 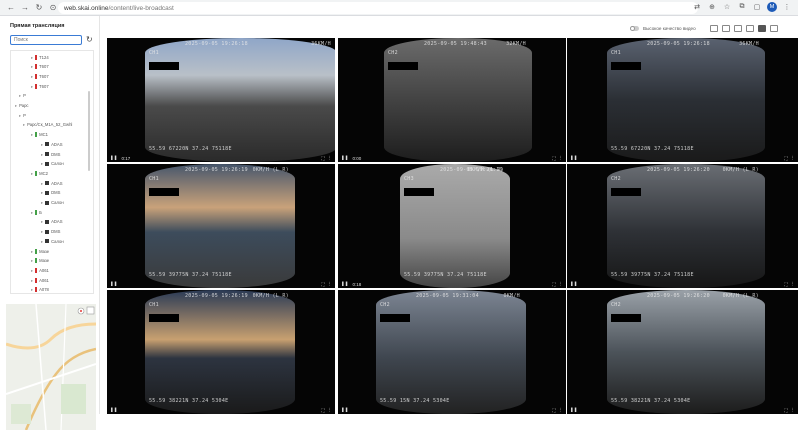 I want to click on layout-1-button, so click(x=713, y=28).